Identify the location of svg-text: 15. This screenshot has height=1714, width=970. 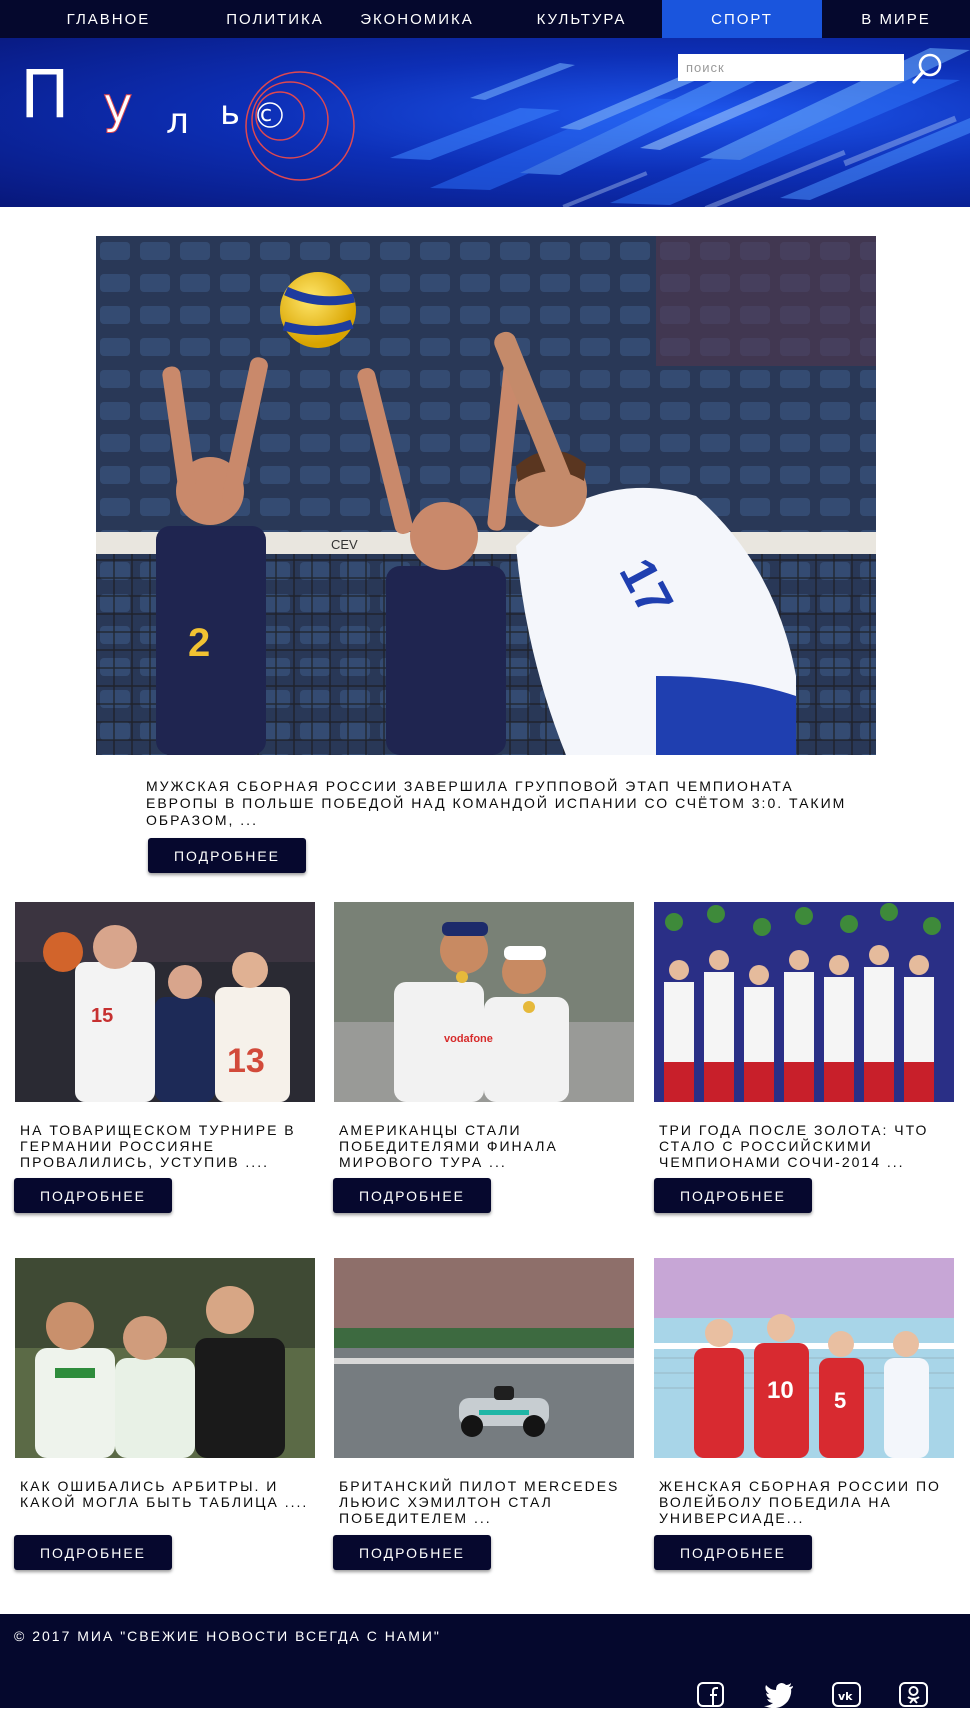
(102, 1016).